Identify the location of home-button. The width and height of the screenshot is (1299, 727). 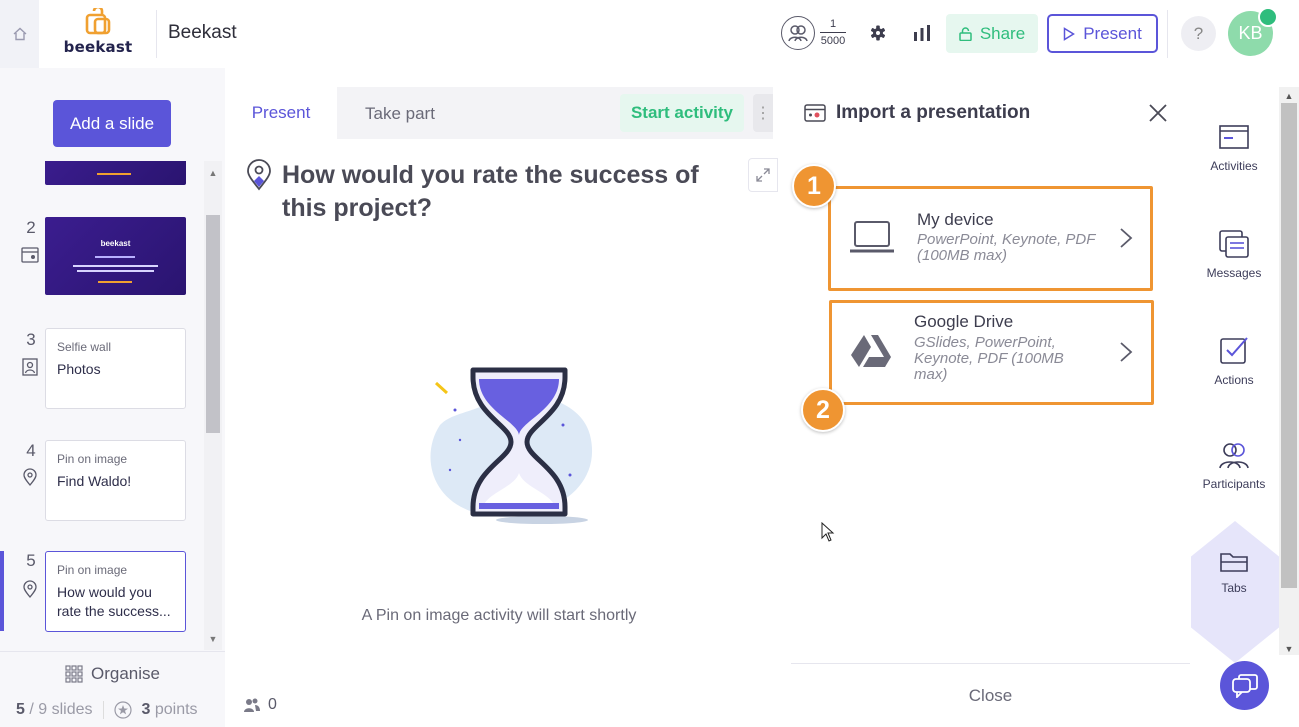
(19, 34).